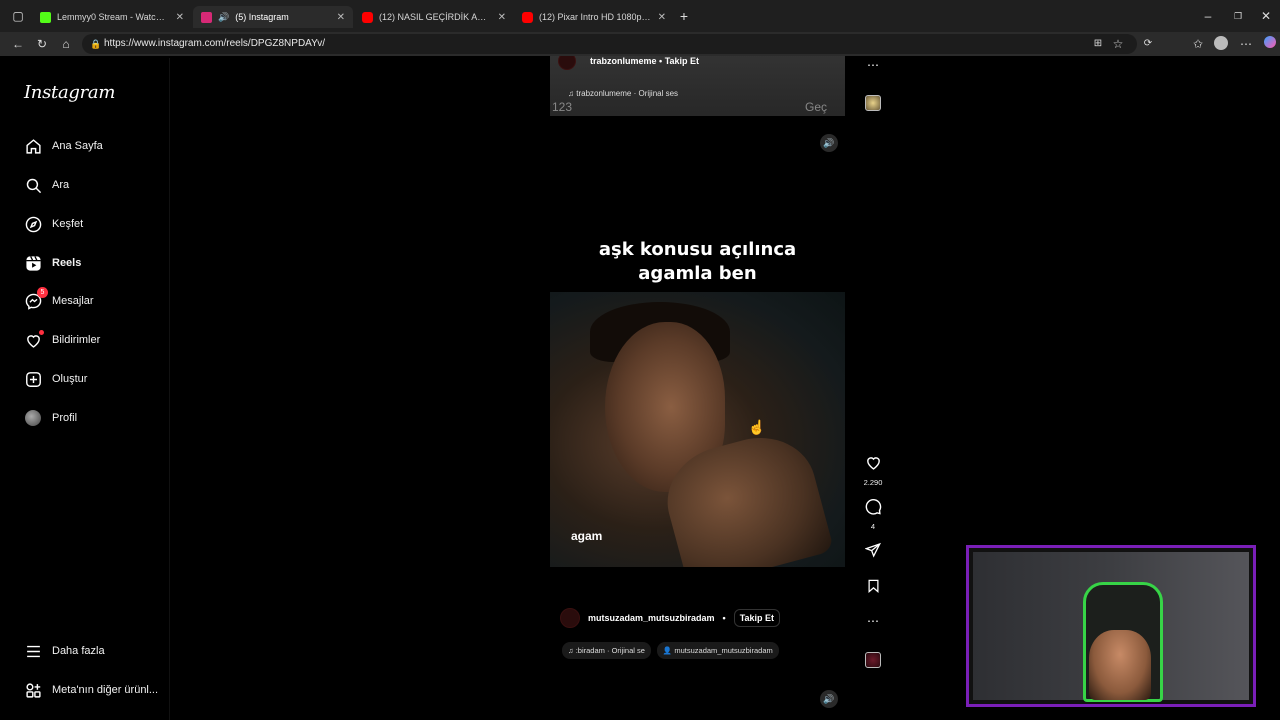 The image size is (1280, 720). Describe the element at coordinates (33, 263) in the screenshot. I see `reels-icon` at that location.